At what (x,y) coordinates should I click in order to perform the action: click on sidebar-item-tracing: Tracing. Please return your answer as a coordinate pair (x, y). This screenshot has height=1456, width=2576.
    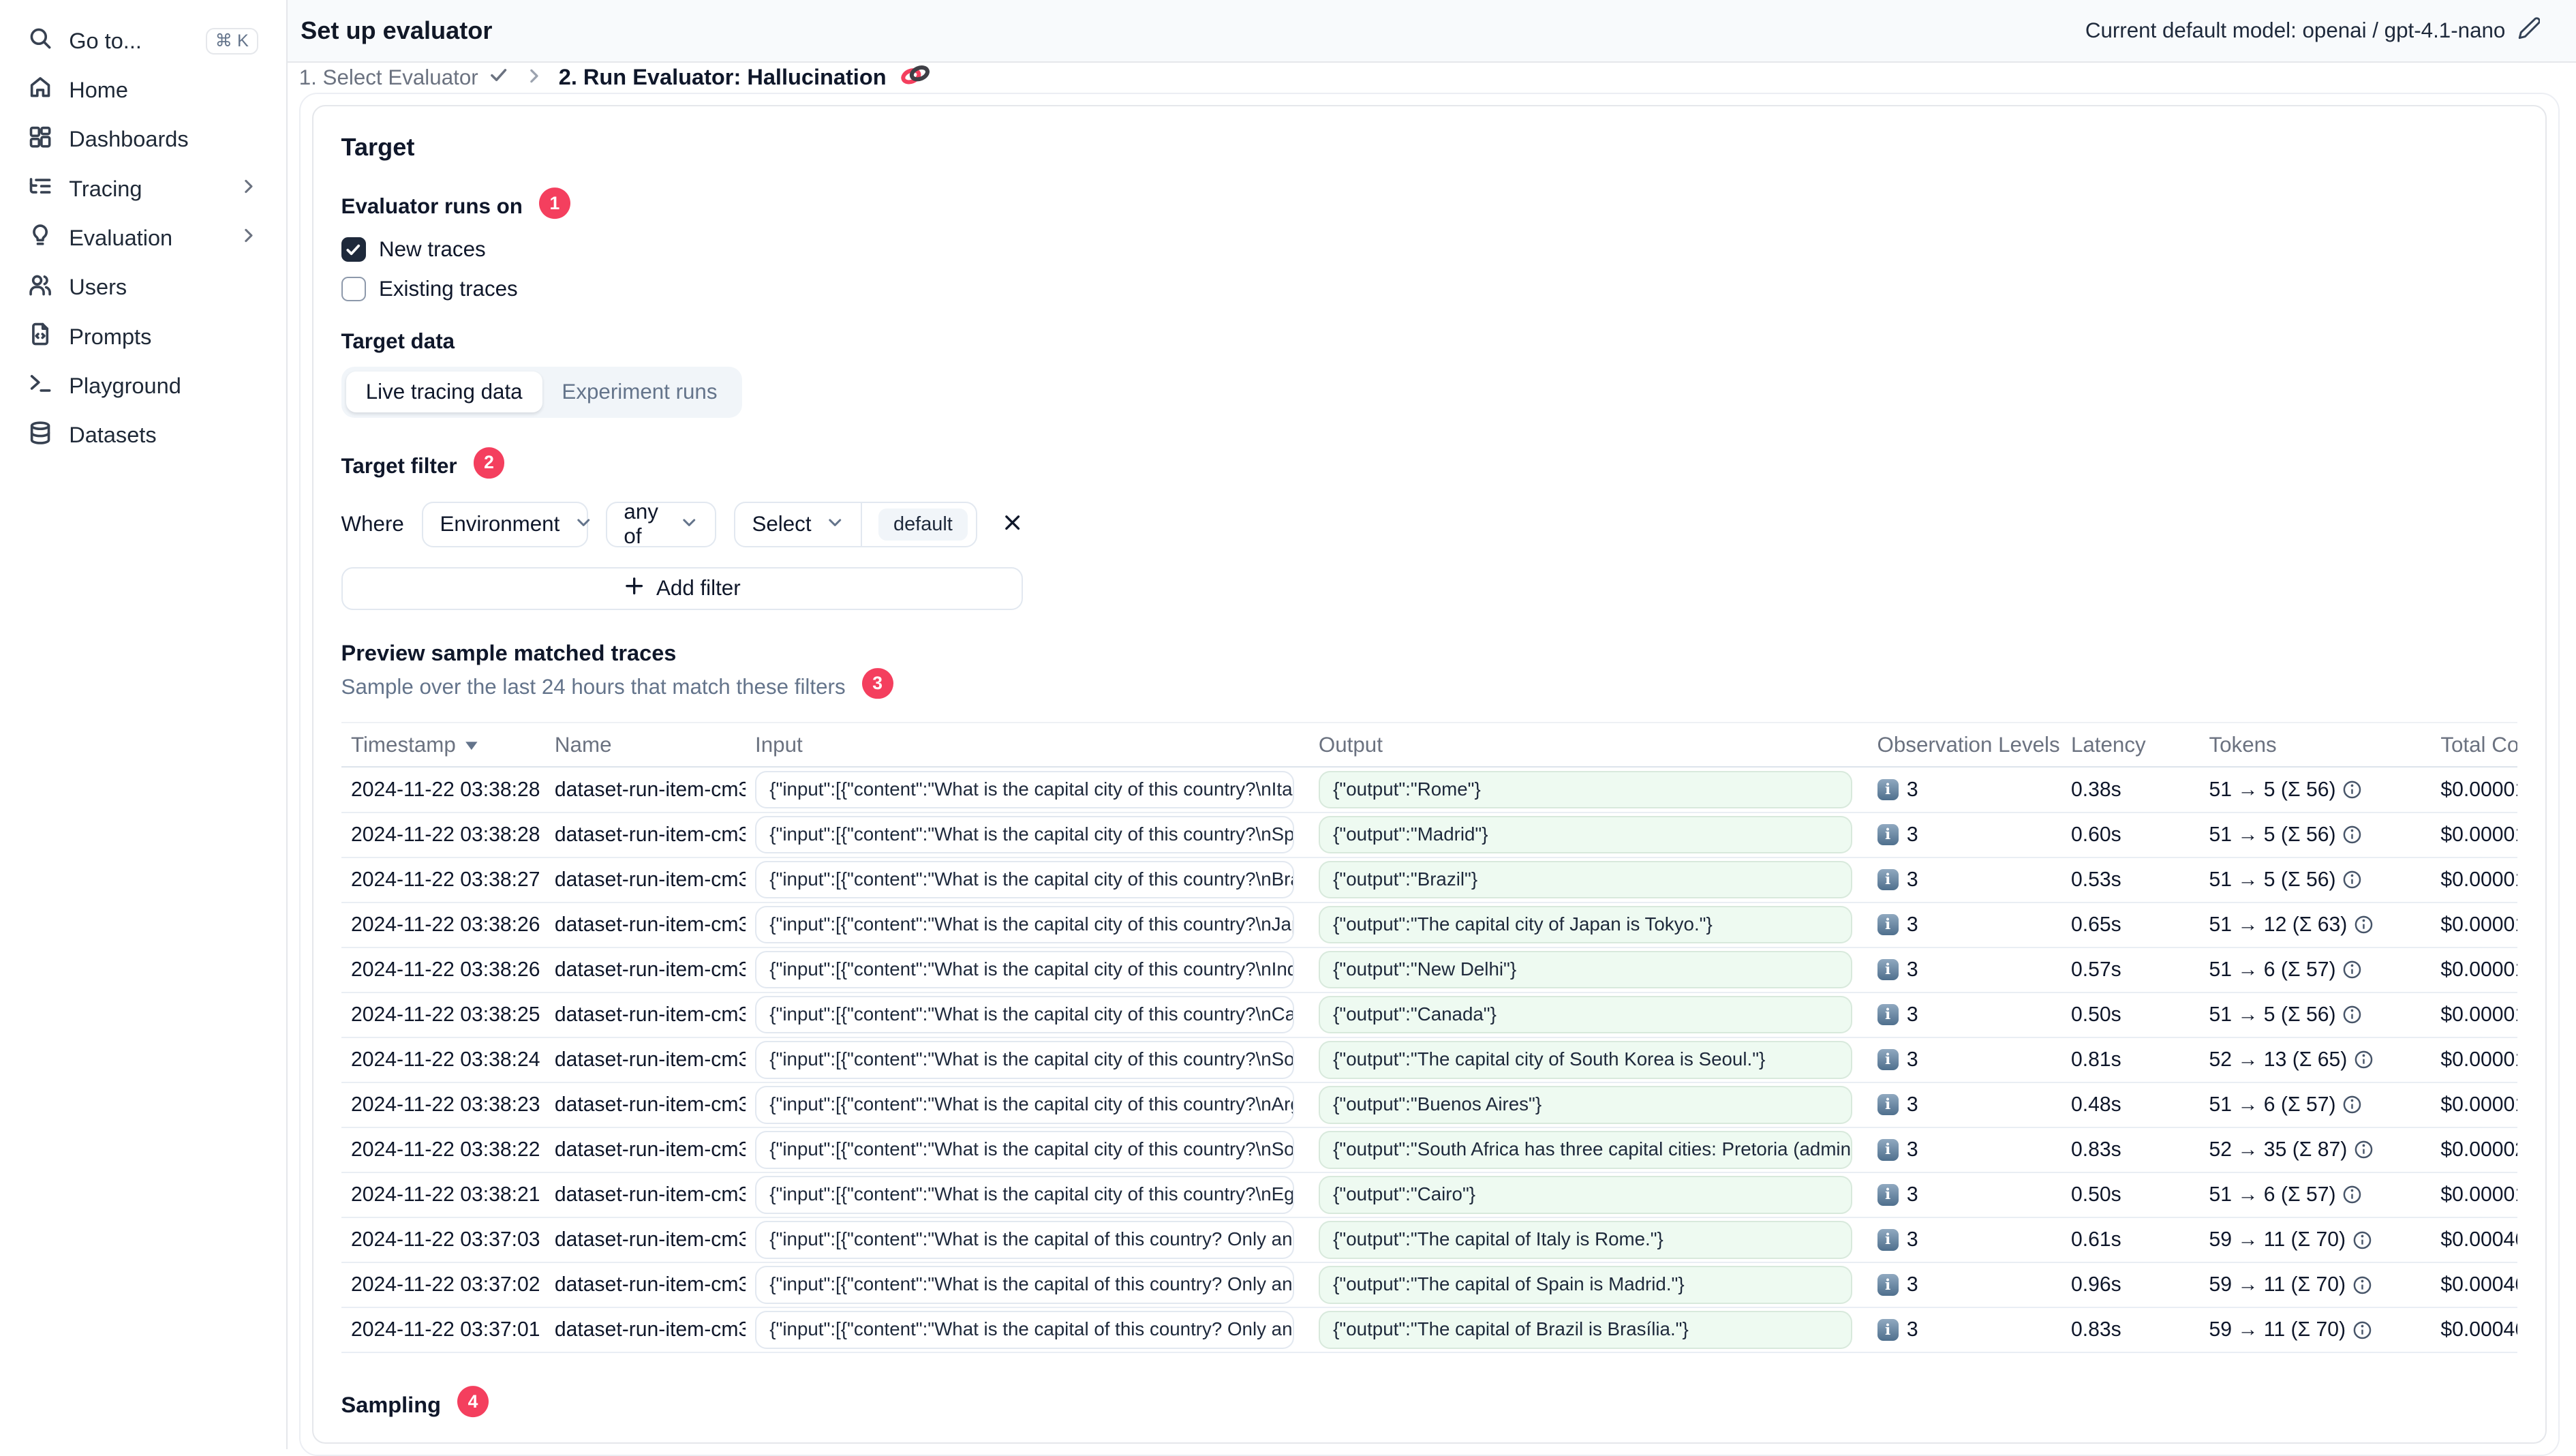
    Looking at the image, I should click on (143, 189).